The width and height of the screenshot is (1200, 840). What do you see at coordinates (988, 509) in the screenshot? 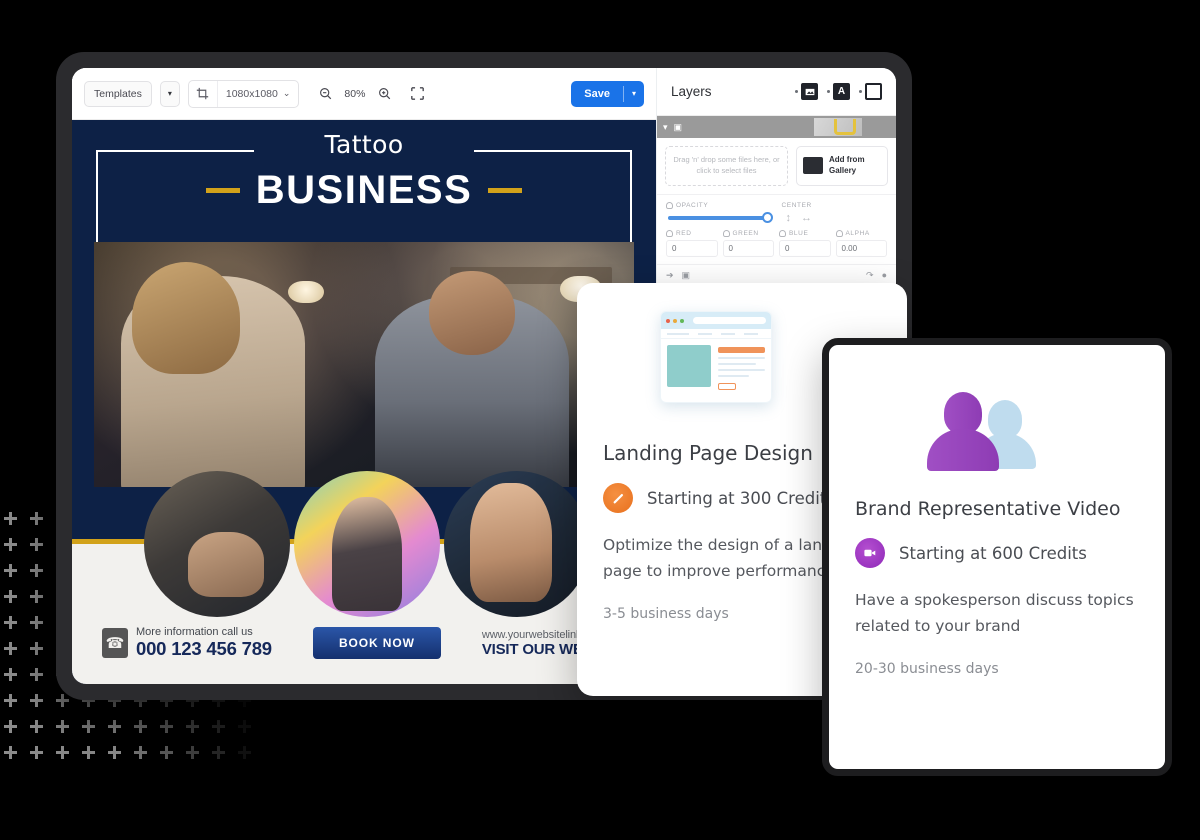
I see `card-title: Brand Representative Video` at bounding box center [988, 509].